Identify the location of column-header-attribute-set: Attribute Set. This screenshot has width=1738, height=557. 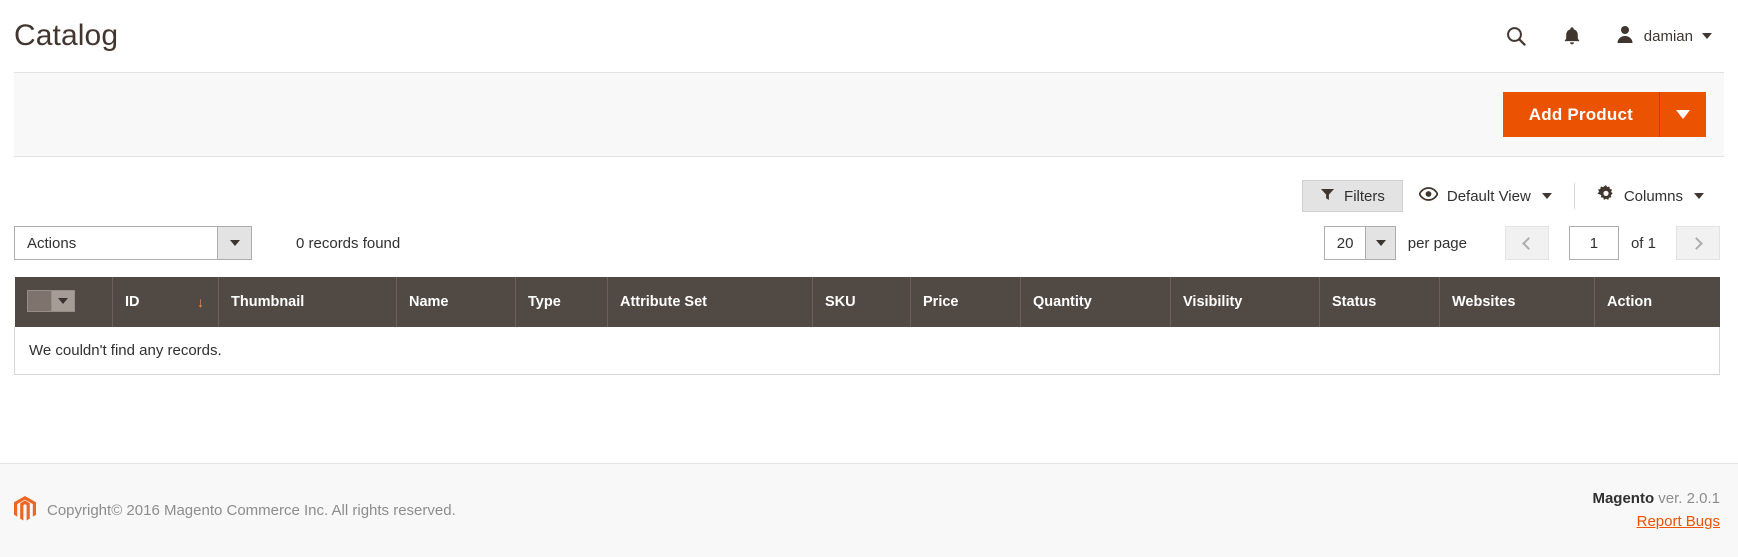
(710, 302).